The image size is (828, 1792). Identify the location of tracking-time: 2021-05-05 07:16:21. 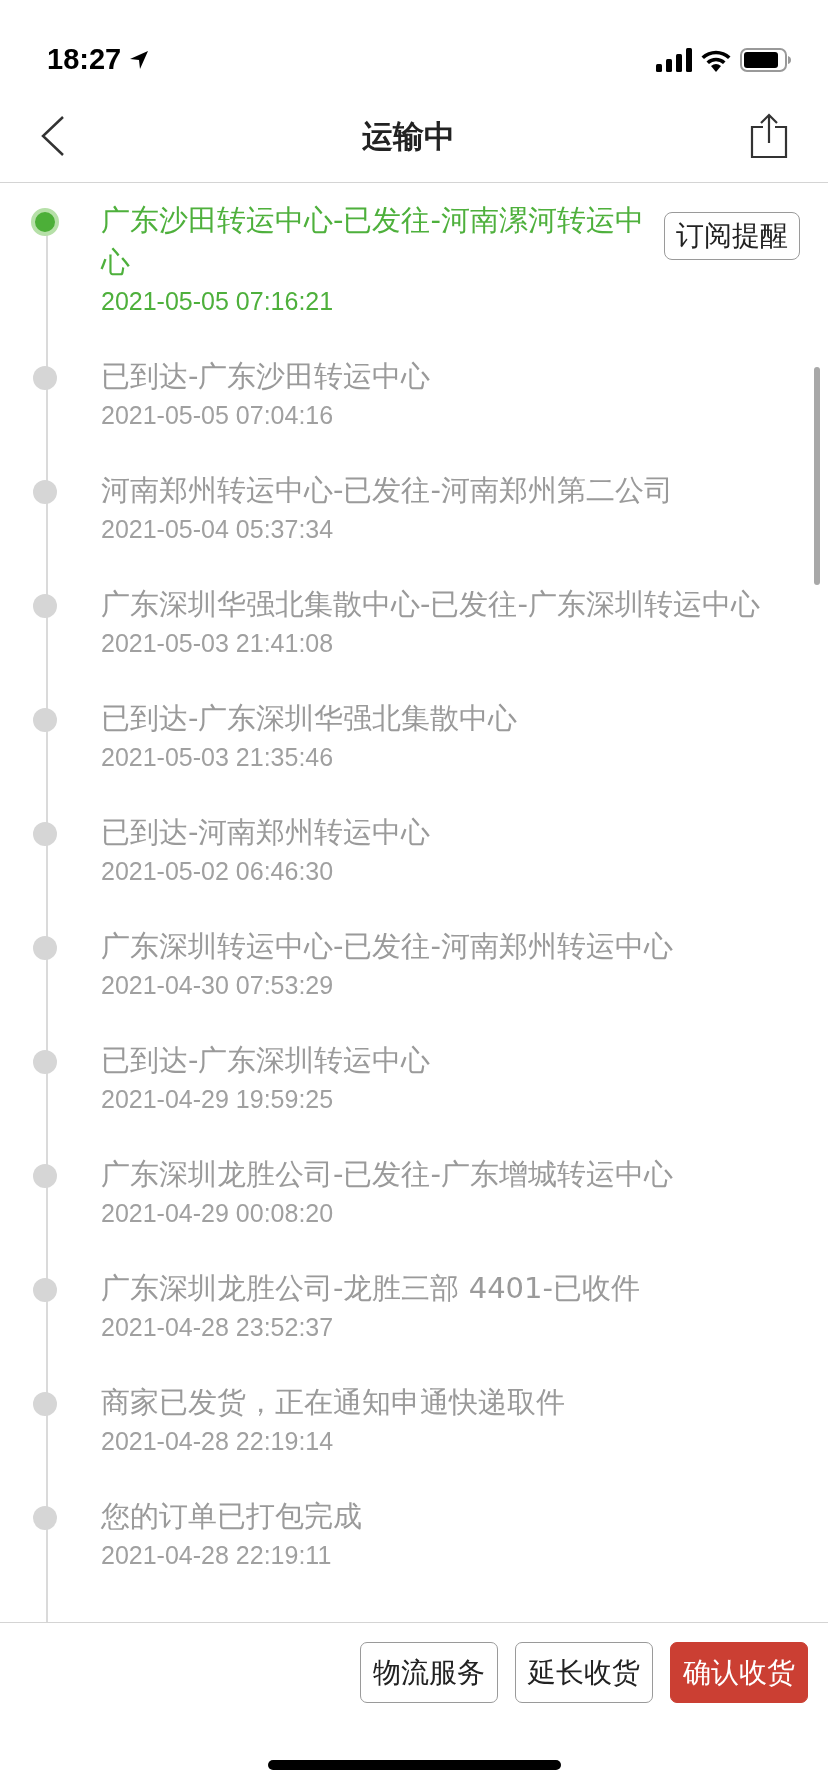
(218, 301).